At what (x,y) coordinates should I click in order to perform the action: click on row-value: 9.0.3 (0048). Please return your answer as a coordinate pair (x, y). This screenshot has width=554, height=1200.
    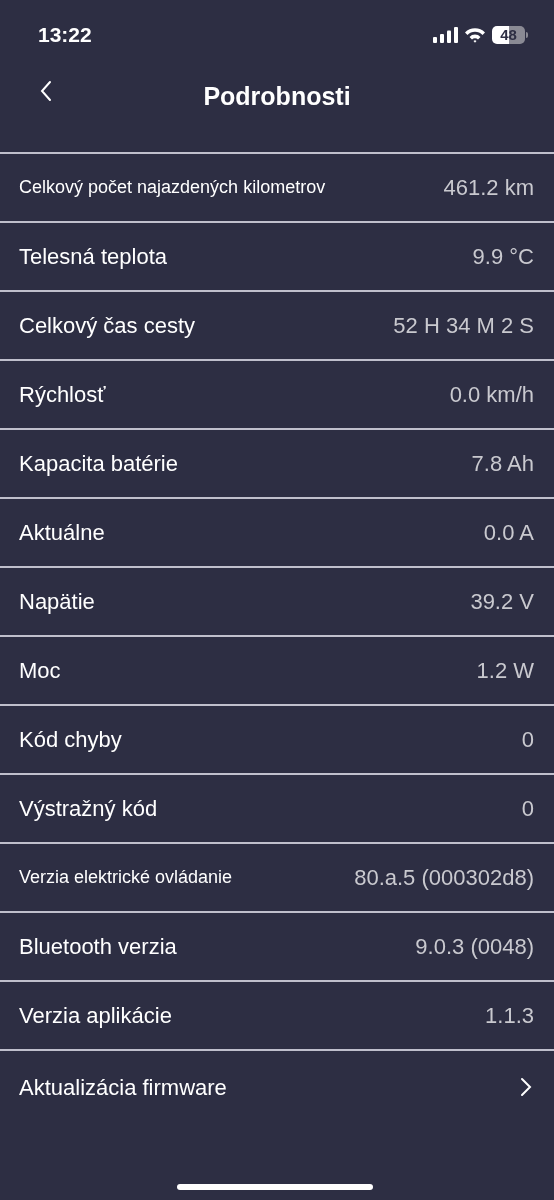
    Looking at the image, I should click on (474, 947).